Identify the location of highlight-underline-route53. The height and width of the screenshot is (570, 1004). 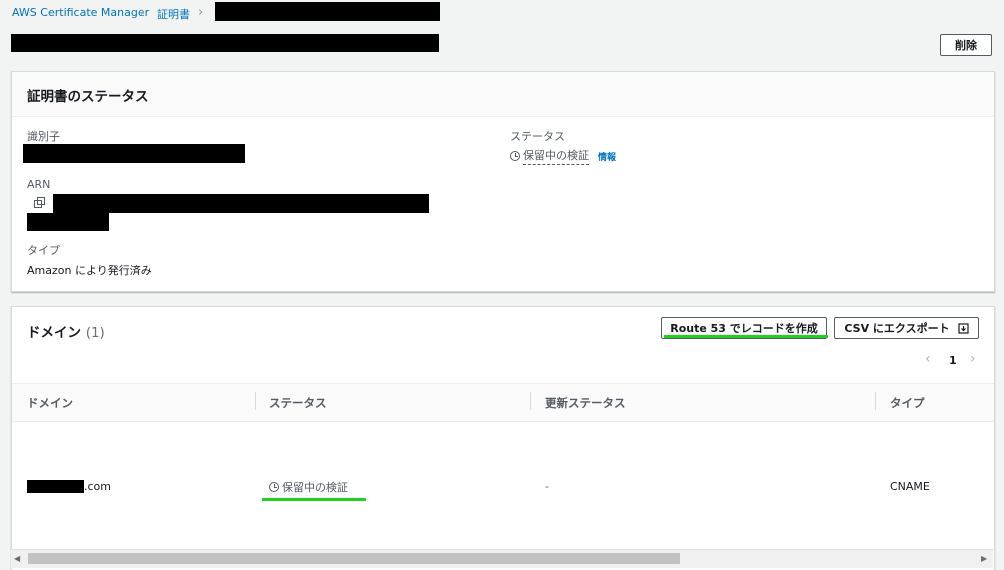
(746, 336).